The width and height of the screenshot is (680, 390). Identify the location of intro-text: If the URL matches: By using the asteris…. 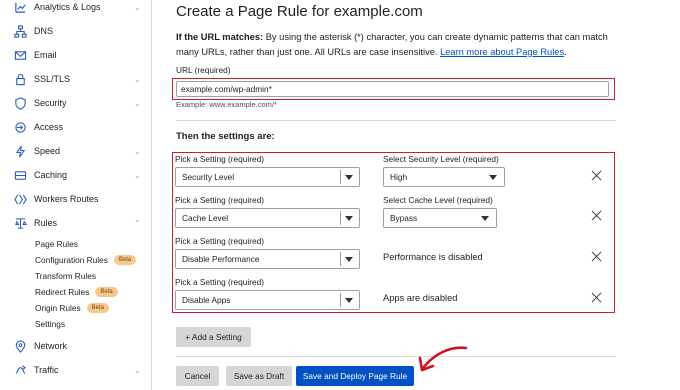
(398, 44).